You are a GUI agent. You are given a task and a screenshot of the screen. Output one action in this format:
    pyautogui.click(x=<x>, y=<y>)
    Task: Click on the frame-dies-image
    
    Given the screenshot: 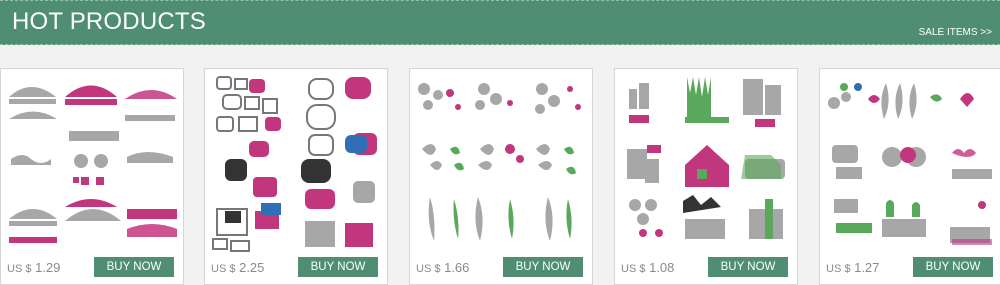 What is the action you would take?
    pyautogui.click(x=296, y=161)
    